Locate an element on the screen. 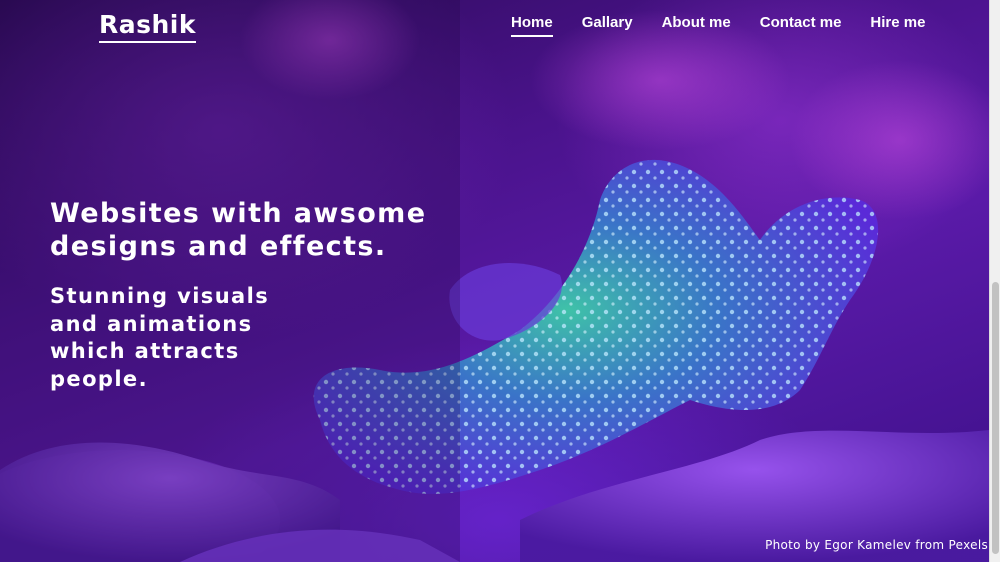  nav-link-gallery: Gallary is located at coordinates (607, 25).